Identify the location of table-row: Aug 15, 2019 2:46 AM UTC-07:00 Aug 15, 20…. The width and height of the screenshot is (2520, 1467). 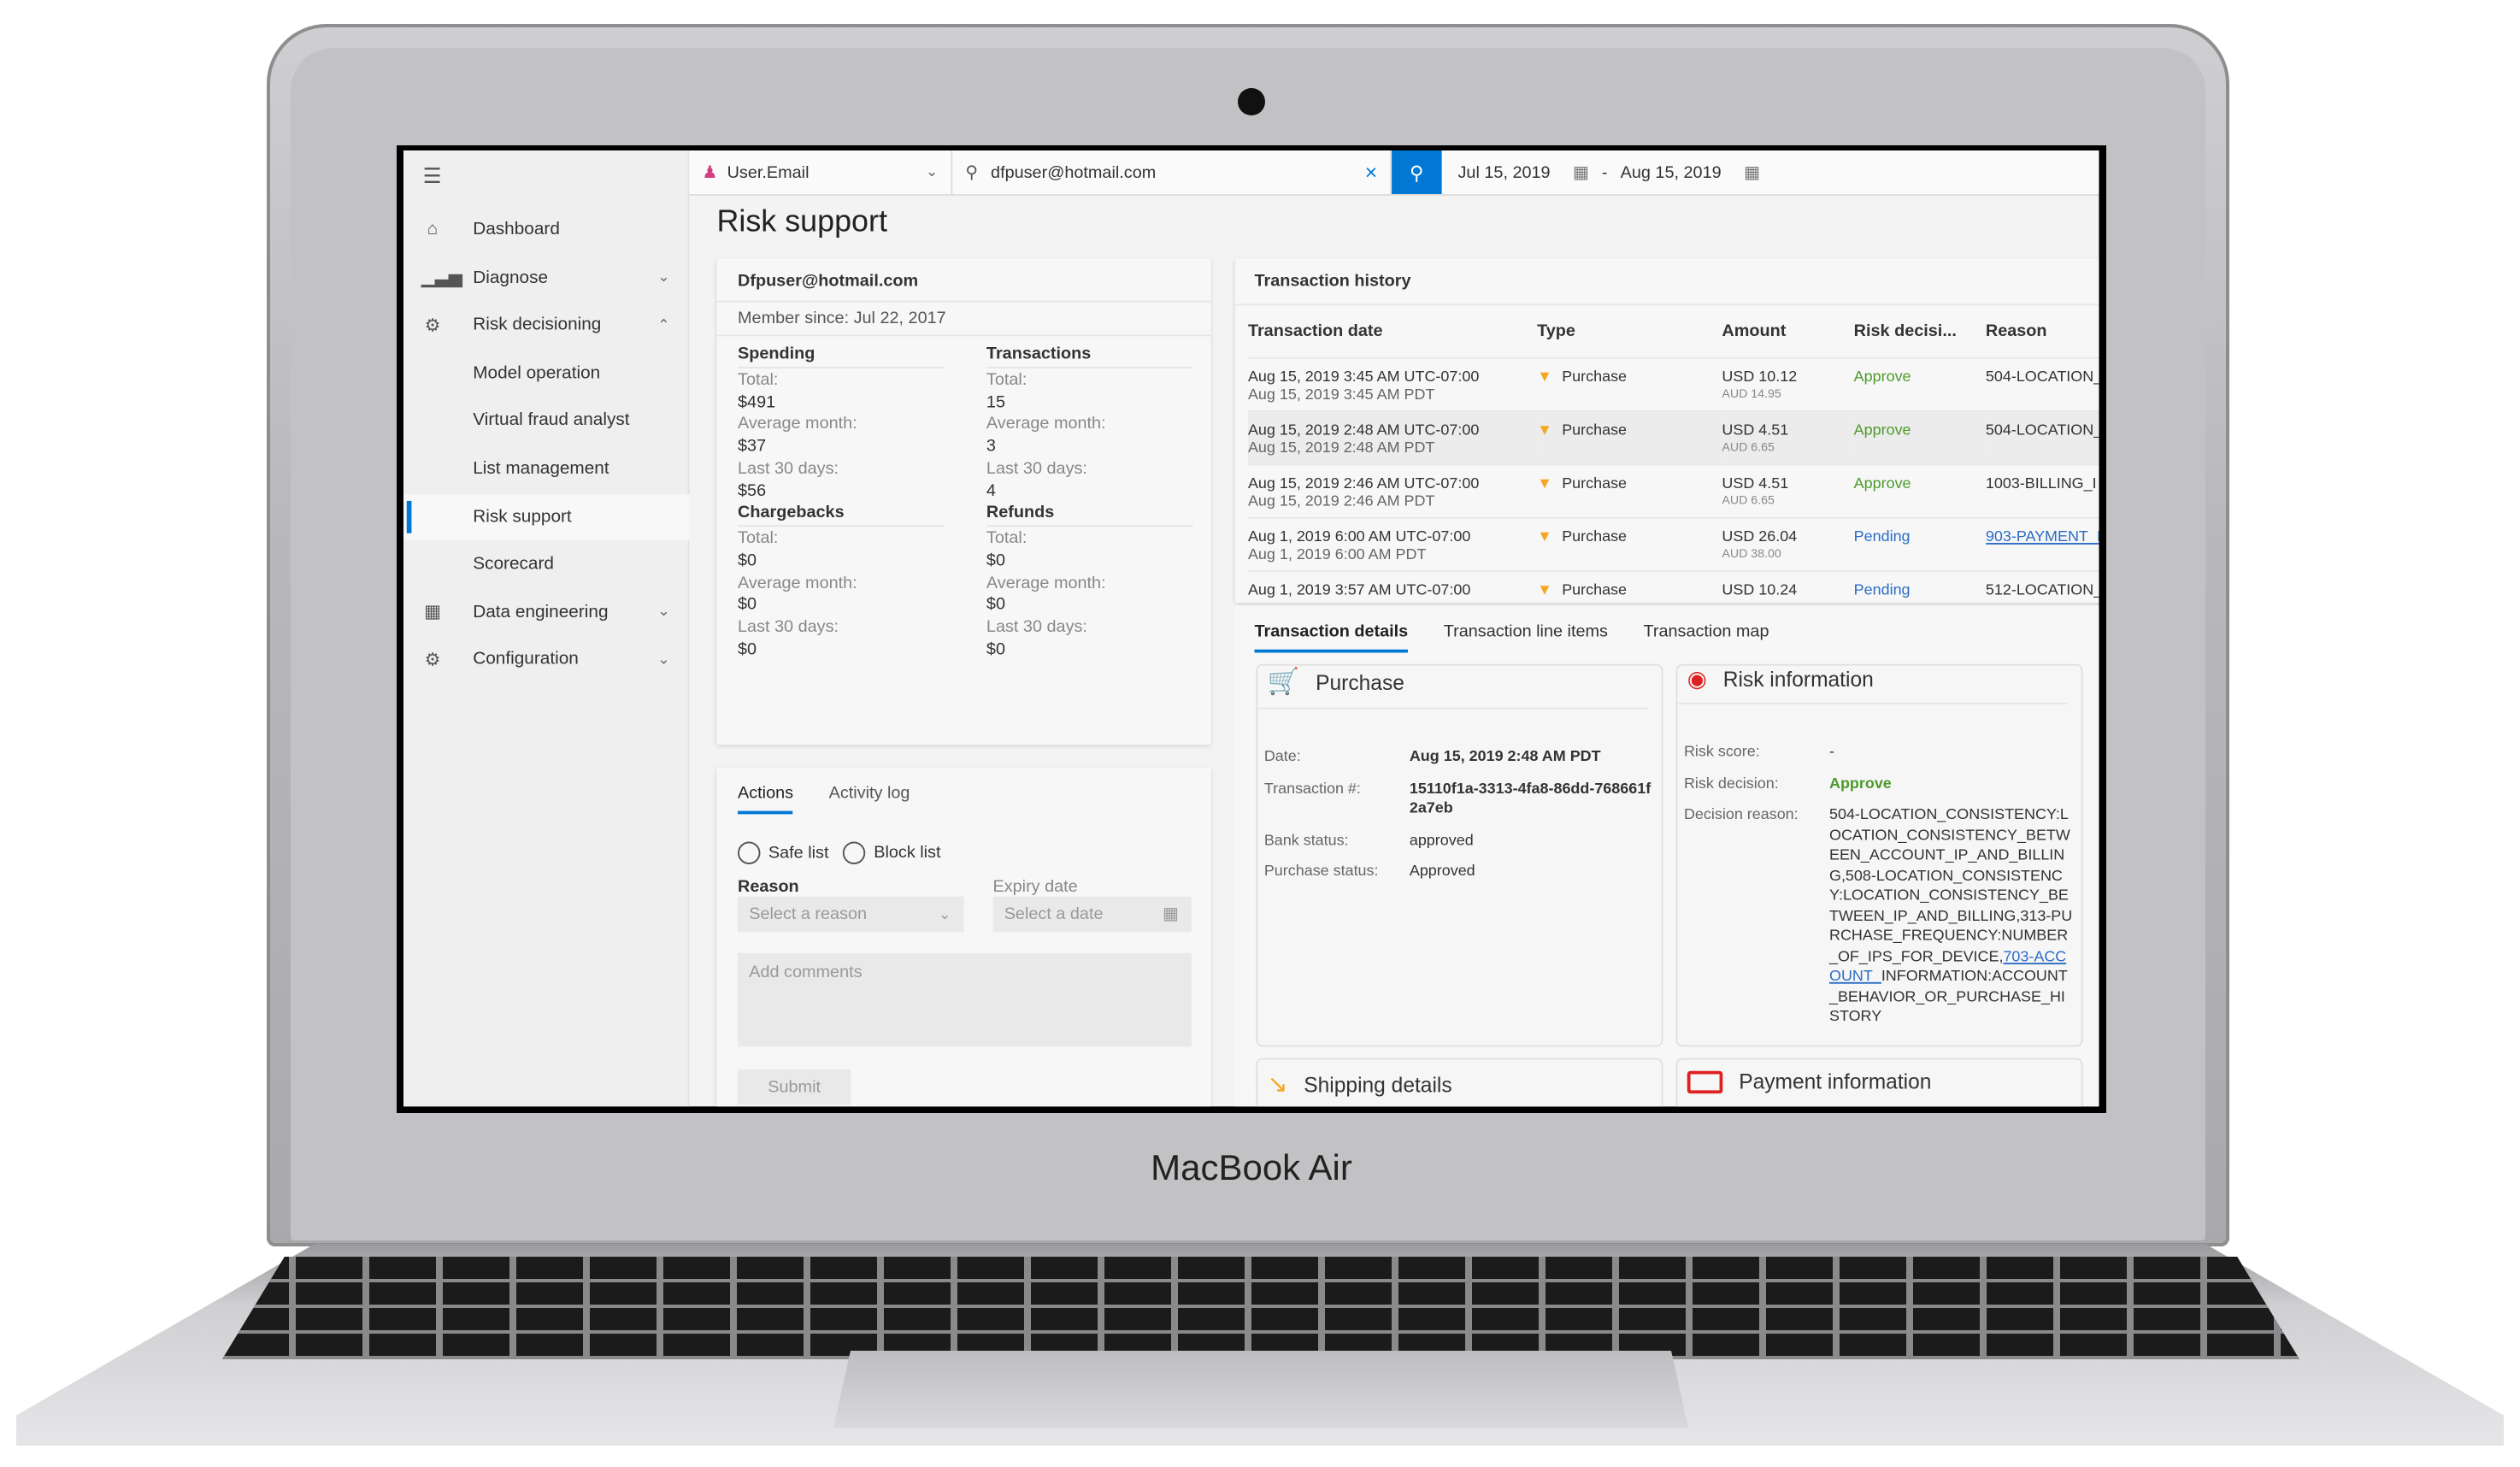
(1673, 489).